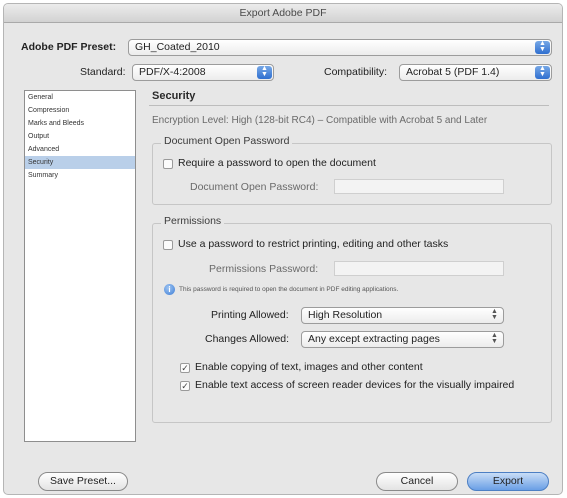 The image size is (567, 498). What do you see at coordinates (264, 269) in the screenshot?
I see `permissions-password-field-label: Permissions Password:` at bounding box center [264, 269].